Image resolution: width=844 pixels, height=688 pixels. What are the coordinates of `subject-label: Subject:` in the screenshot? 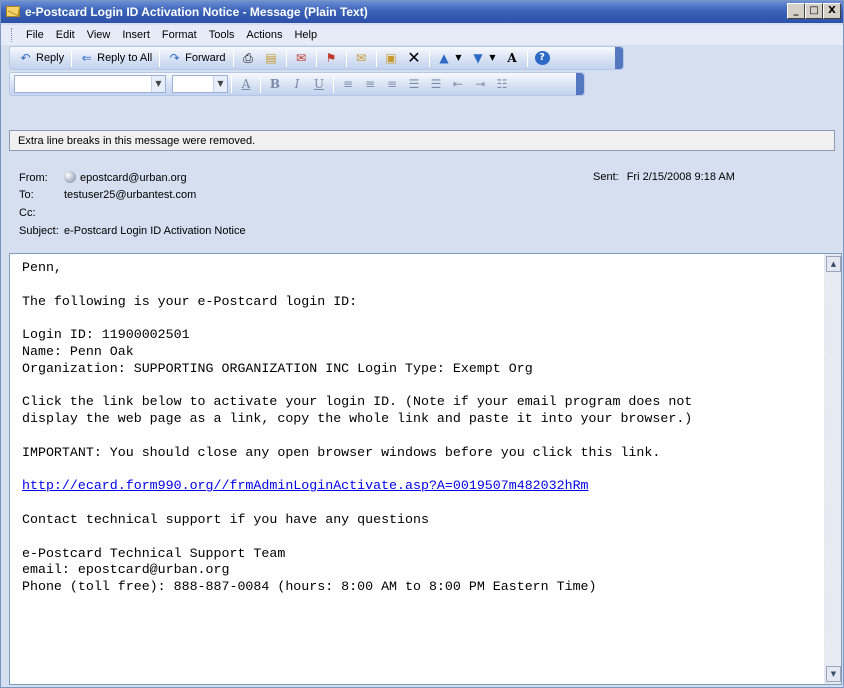 It's located at (39, 231).